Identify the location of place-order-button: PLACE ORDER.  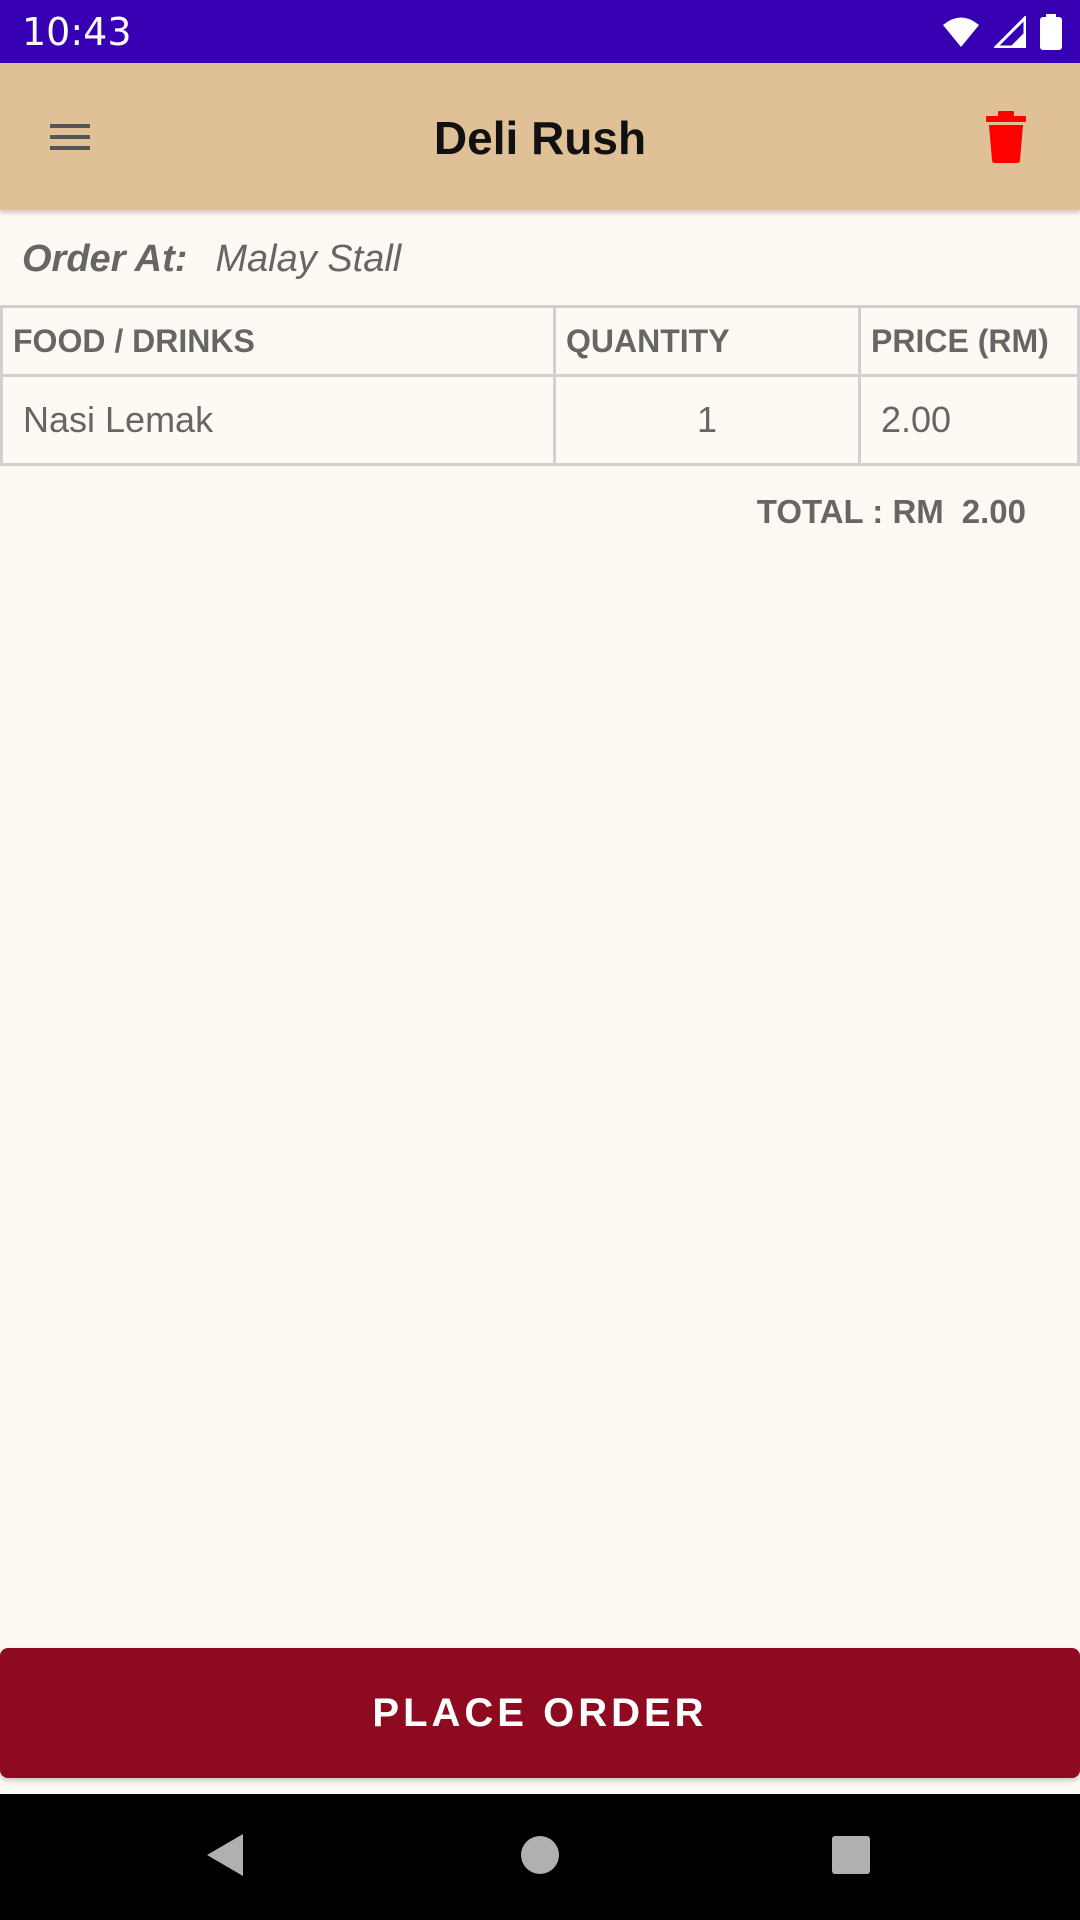
(540, 1713).